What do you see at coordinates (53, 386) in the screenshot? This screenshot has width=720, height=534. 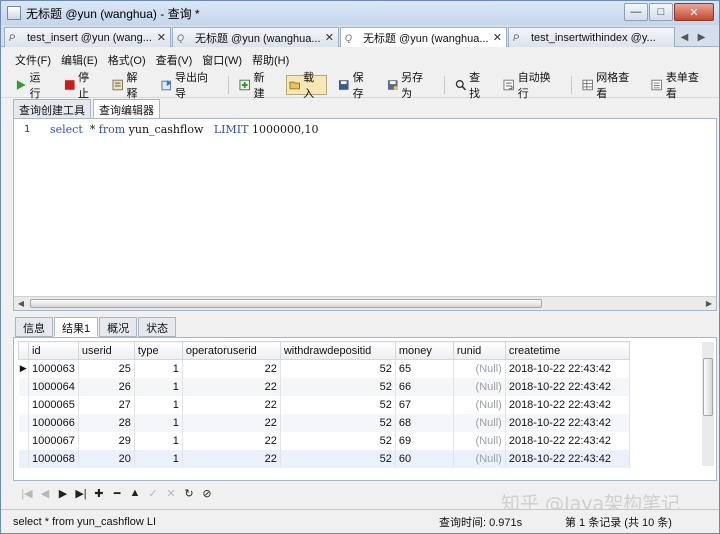 I see `cell-id: 1000064` at bounding box center [53, 386].